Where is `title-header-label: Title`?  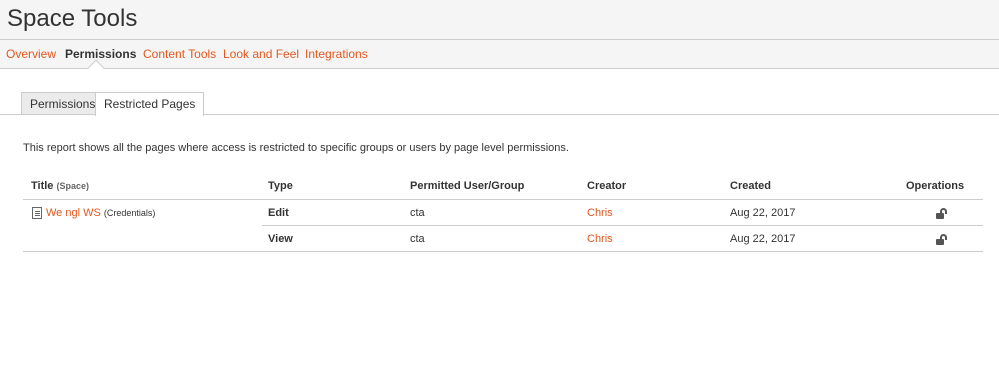 title-header-label: Title is located at coordinates (42, 186).